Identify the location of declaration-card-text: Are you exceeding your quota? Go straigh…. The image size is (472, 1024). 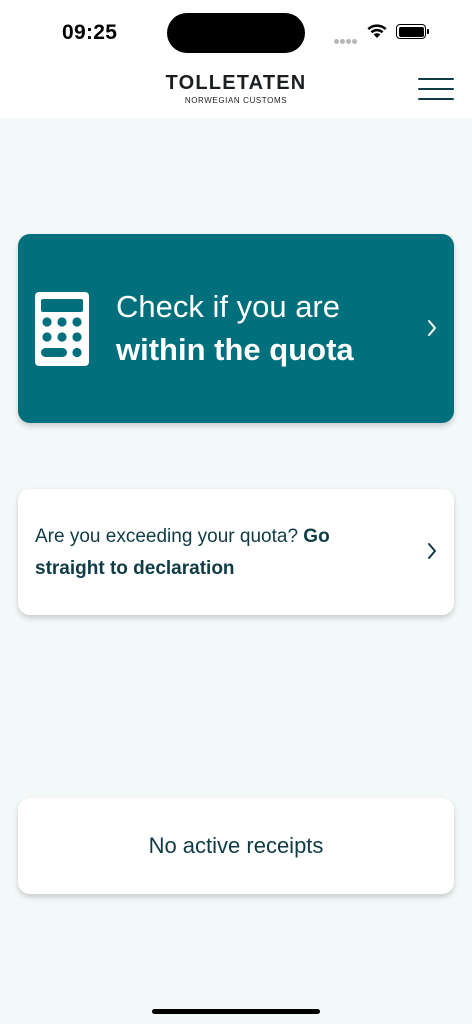
(215, 553).